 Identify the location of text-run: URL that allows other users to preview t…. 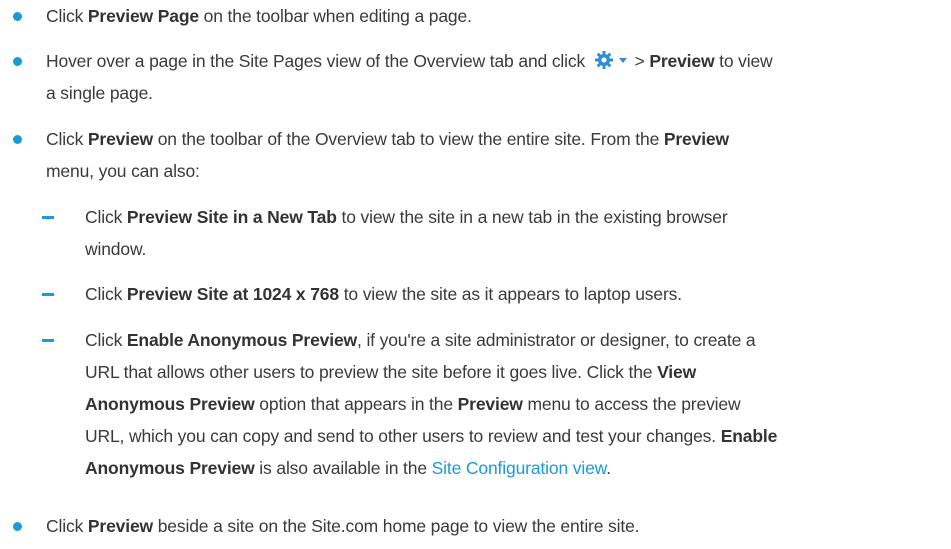
(371, 372).